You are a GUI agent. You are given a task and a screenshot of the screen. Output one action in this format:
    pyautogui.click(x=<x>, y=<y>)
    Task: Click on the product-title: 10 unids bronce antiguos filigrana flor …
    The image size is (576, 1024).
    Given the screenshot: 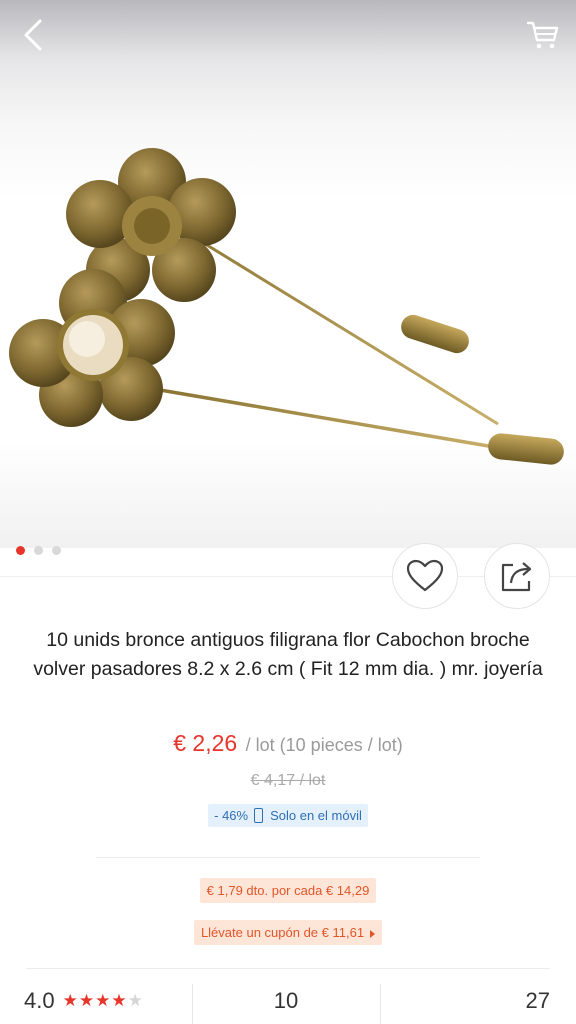 What is the action you would take?
    pyautogui.click(x=288, y=654)
    